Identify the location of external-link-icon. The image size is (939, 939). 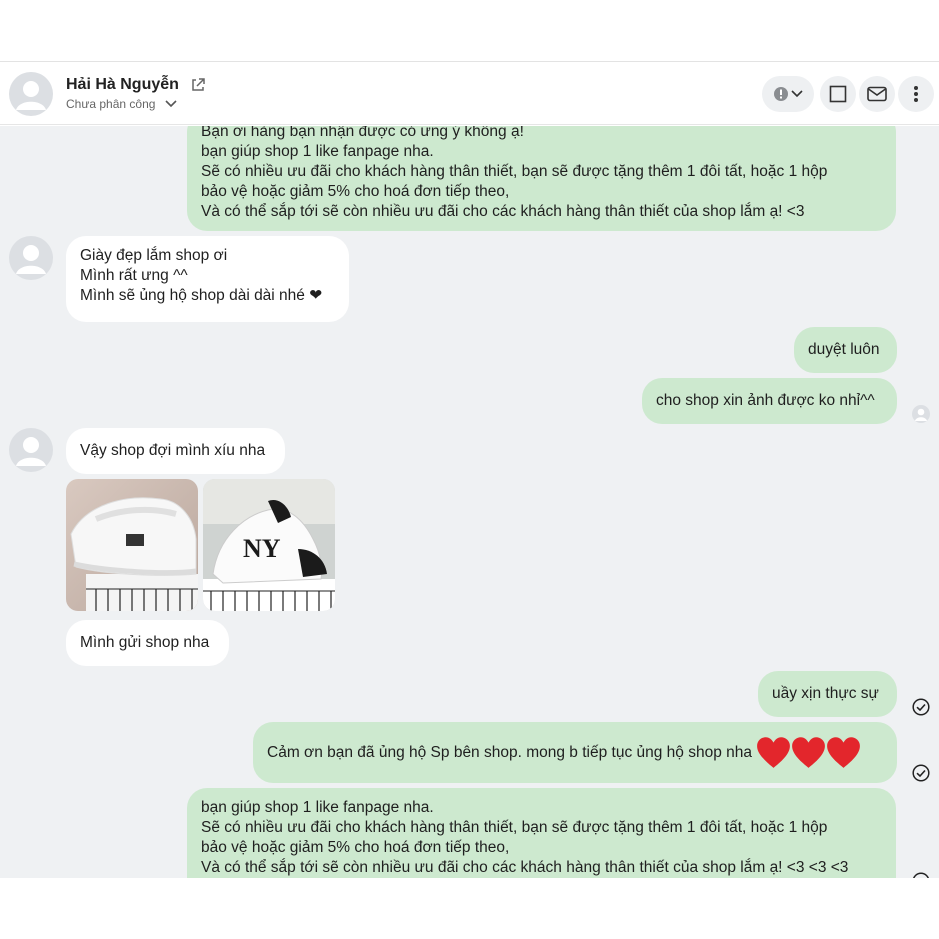
(198, 85).